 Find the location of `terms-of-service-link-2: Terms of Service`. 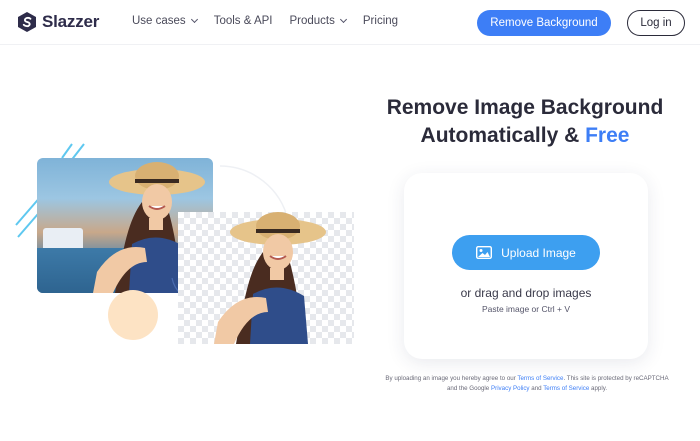

terms-of-service-link-2: Terms of Service is located at coordinates (566, 388).